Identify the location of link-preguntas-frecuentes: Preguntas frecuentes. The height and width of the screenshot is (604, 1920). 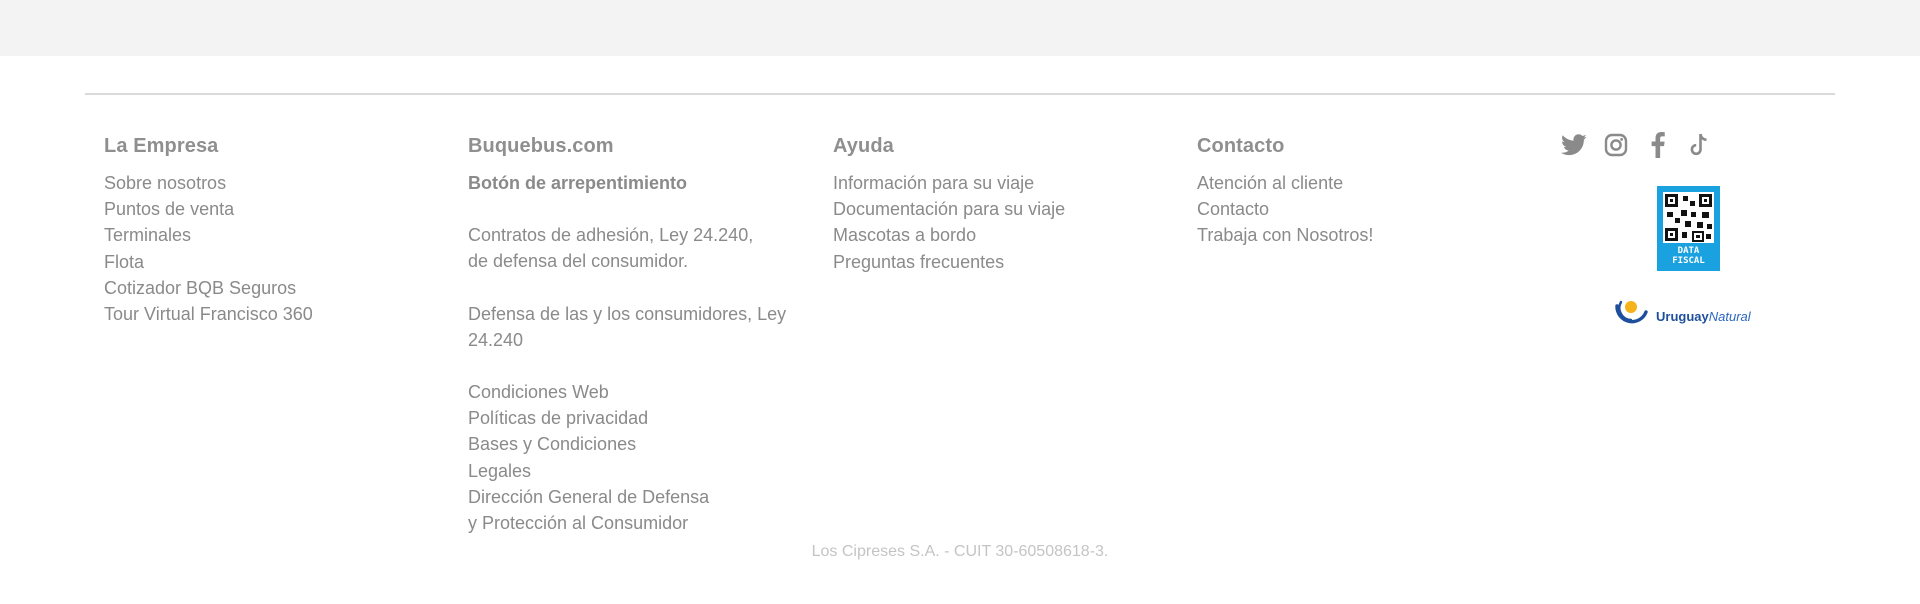
(949, 262).